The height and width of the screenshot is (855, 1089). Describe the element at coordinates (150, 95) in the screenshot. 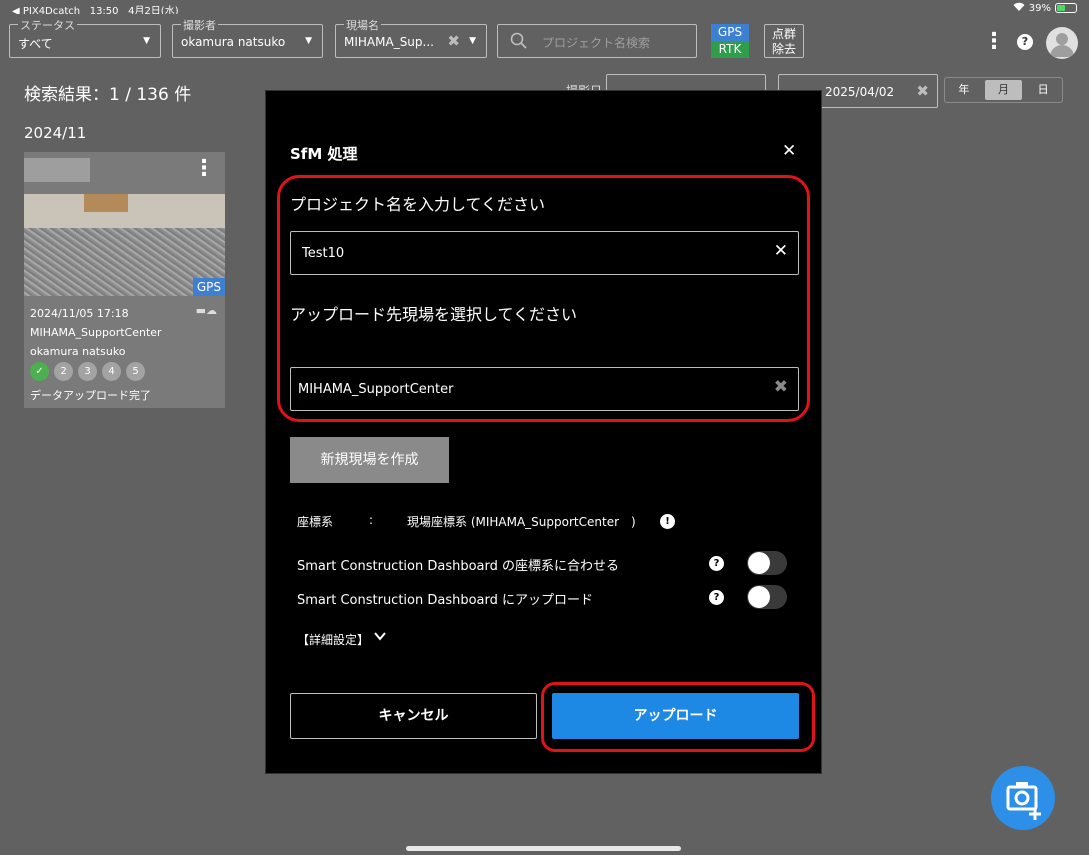

I see `result-count-value: 1 / 136 件` at that location.